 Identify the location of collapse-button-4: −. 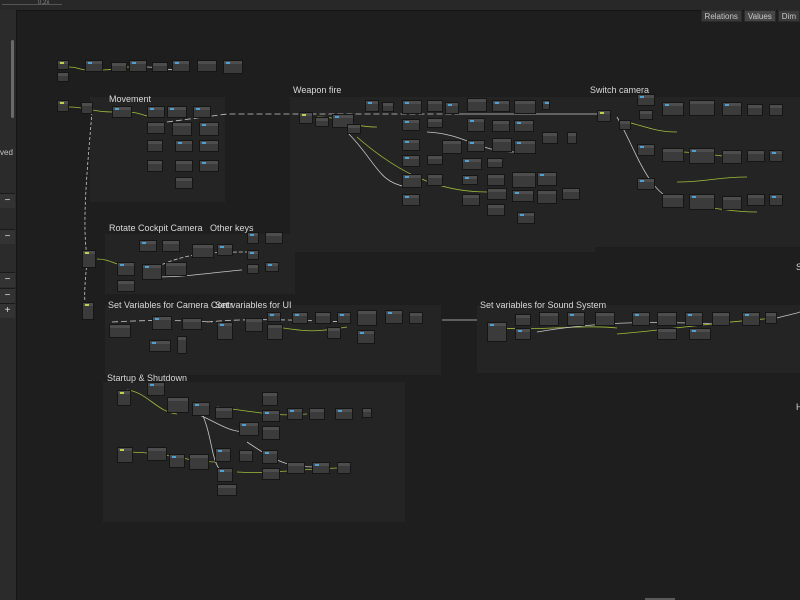
(7, 295).